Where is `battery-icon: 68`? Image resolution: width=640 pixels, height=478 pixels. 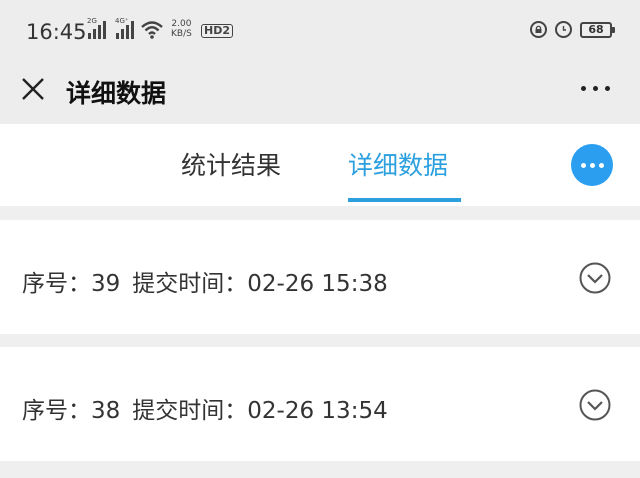 battery-icon: 68 is located at coordinates (597, 29).